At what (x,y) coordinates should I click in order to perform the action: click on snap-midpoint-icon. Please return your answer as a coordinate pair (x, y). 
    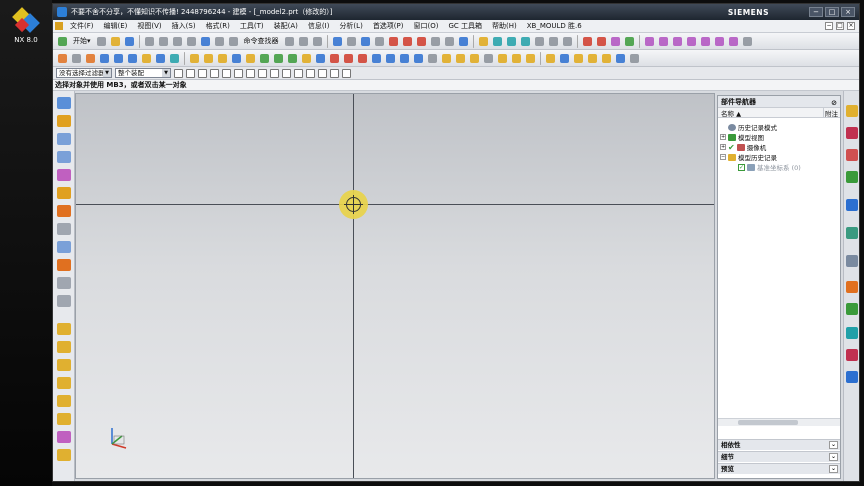
    Looking at the image, I should click on (262, 73).